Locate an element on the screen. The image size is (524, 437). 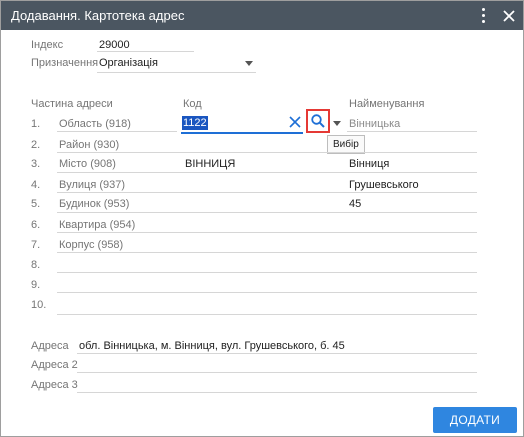
address2-label: Адреса 2 is located at coordinates (54, 365).